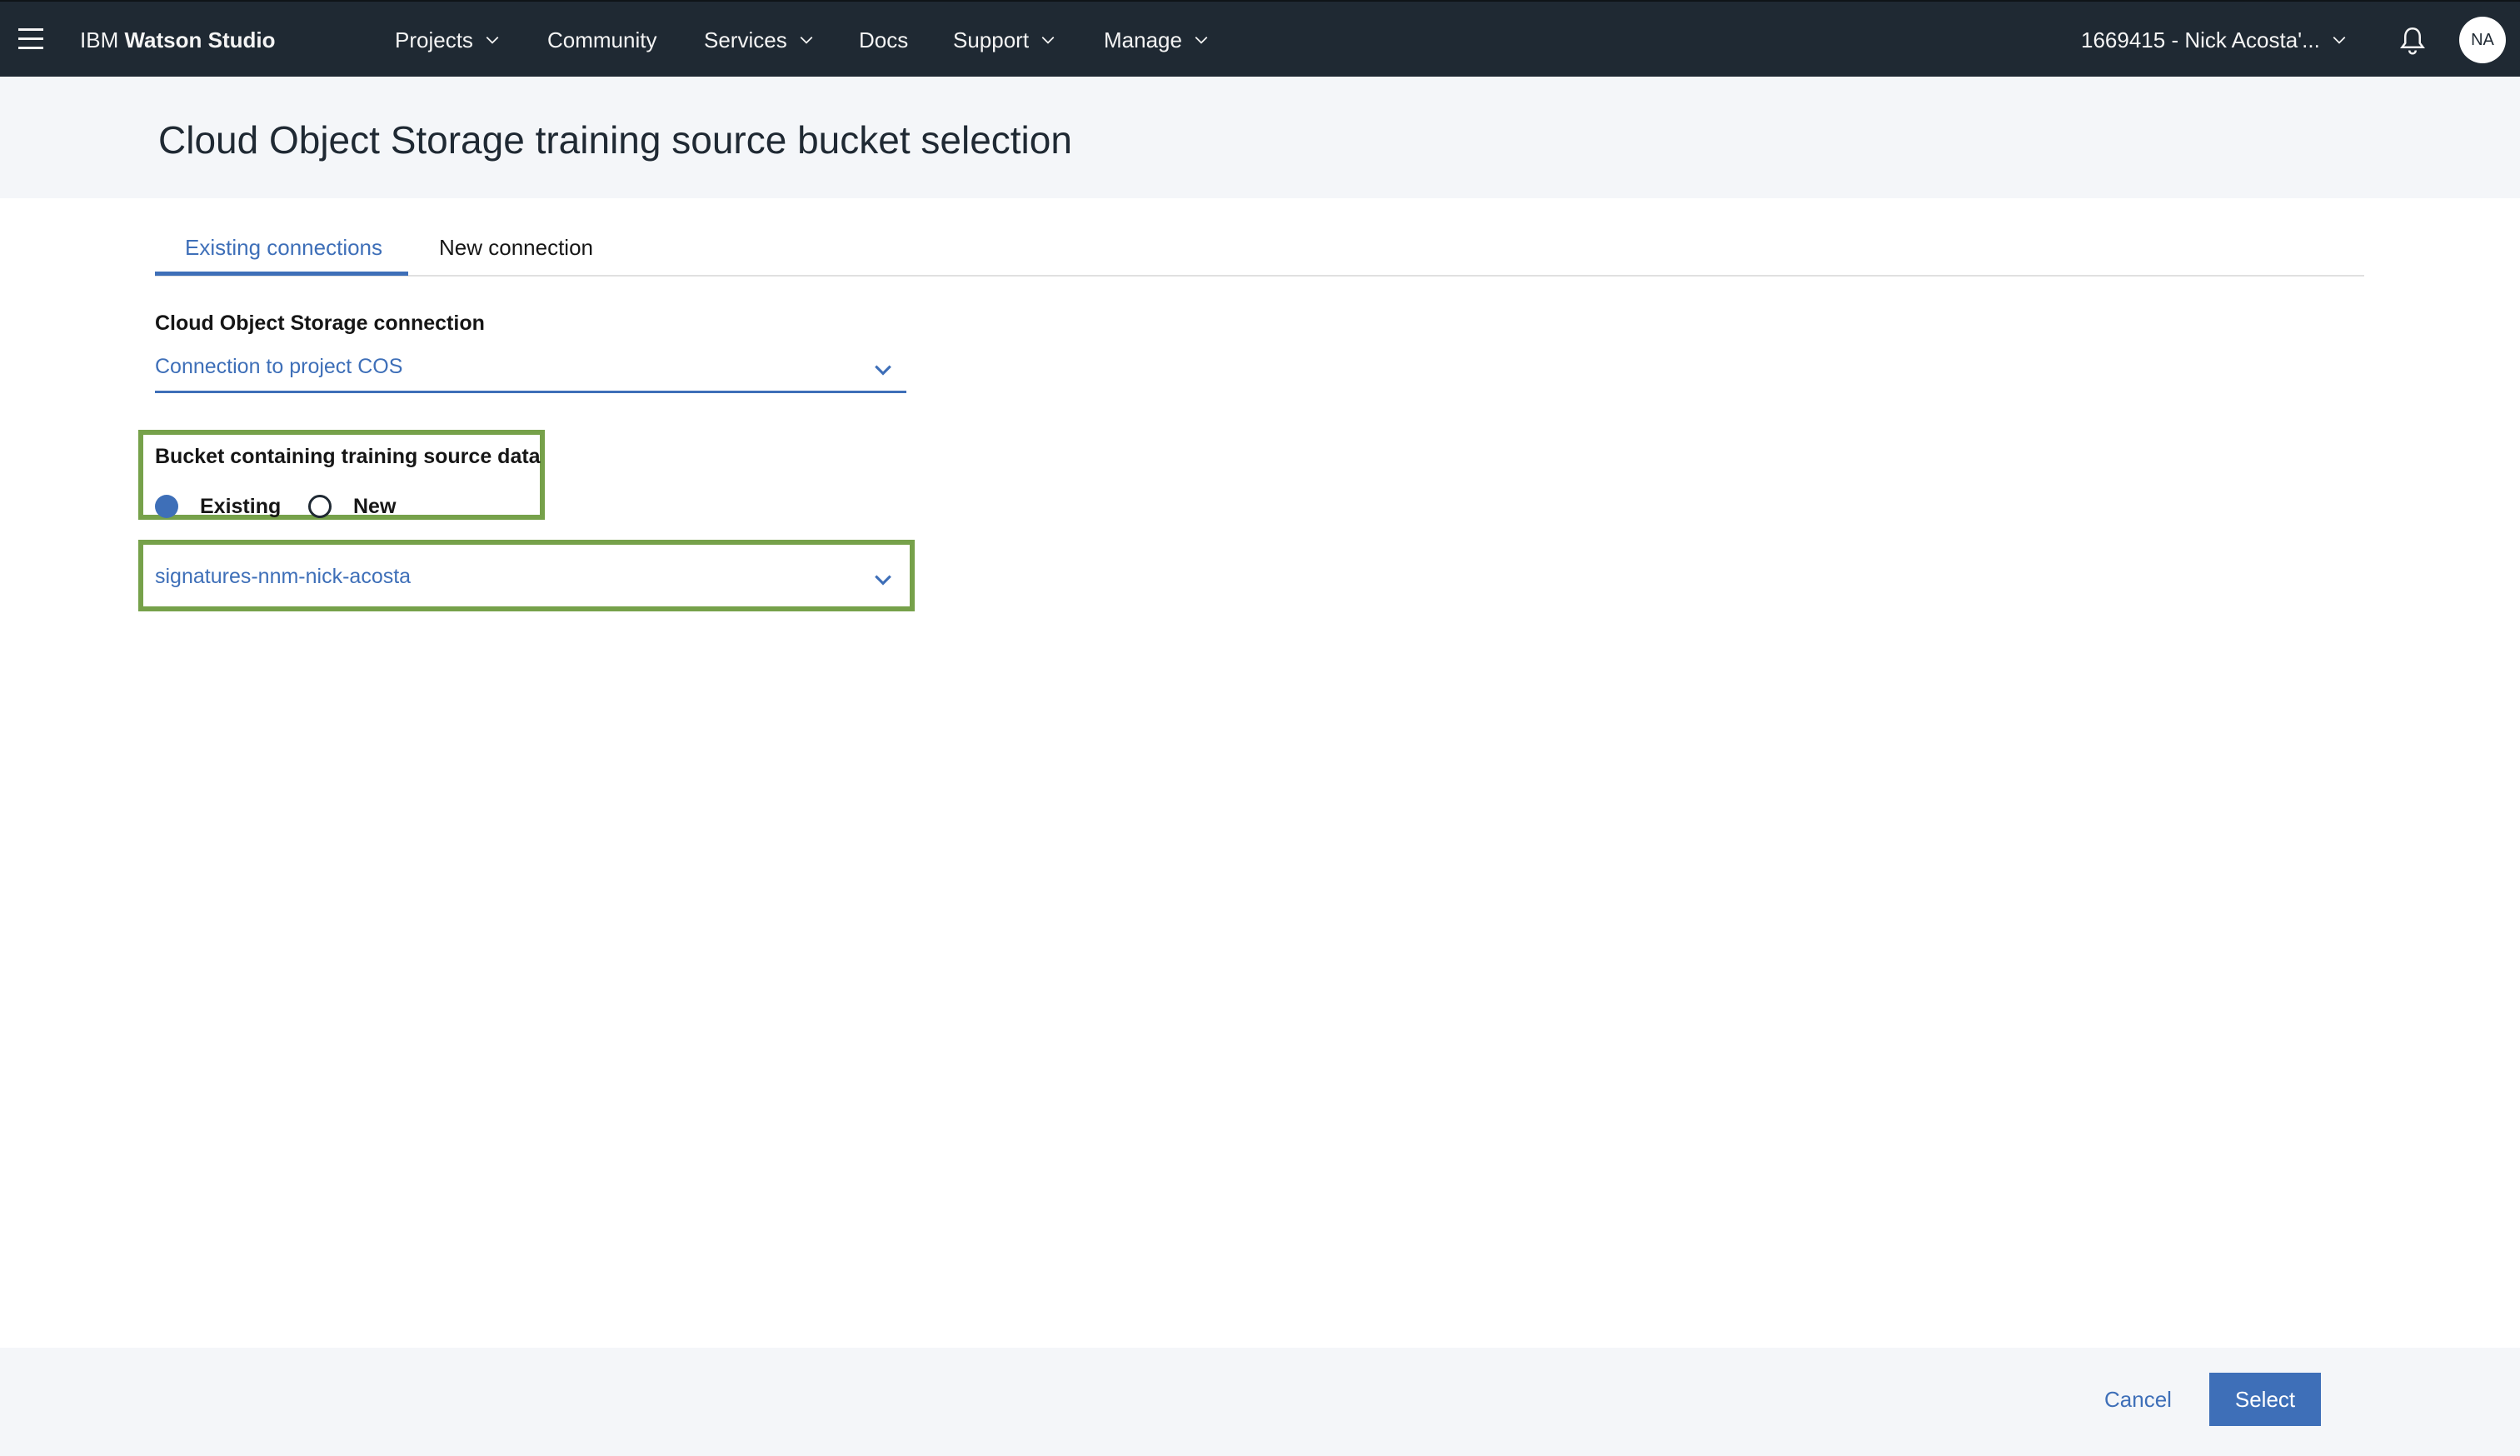  I want to click on nav-docs-label: Docs, so click(884, 39).